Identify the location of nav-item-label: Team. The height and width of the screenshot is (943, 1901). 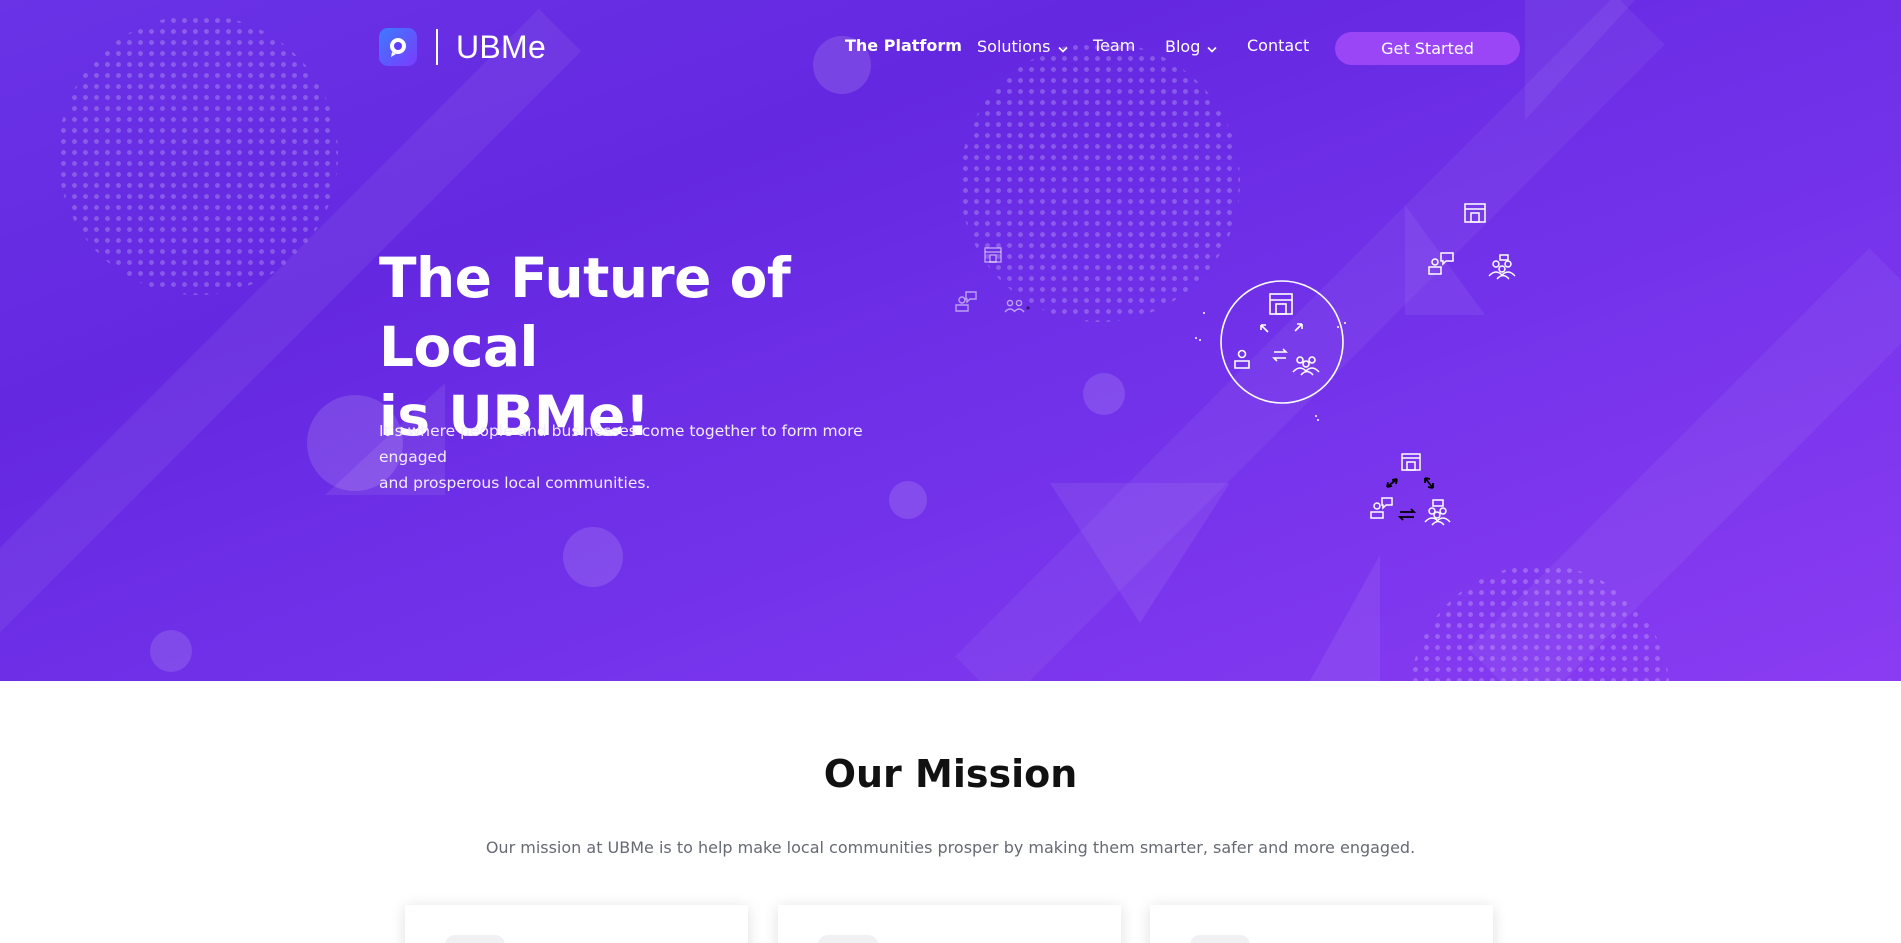
(1114, 45).